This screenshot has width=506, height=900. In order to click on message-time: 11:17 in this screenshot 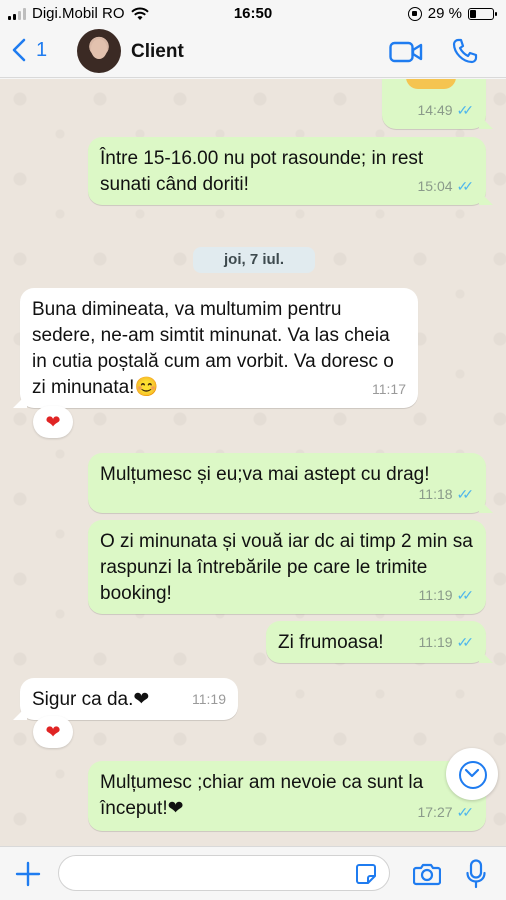, I will do `click(389, 389)`.